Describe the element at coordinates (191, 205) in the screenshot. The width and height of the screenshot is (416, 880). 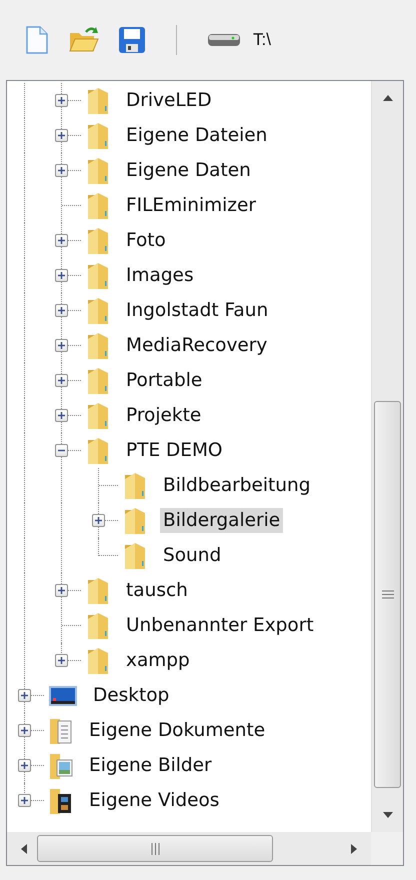
I see `folder-item: FILEminimizer` at that location.